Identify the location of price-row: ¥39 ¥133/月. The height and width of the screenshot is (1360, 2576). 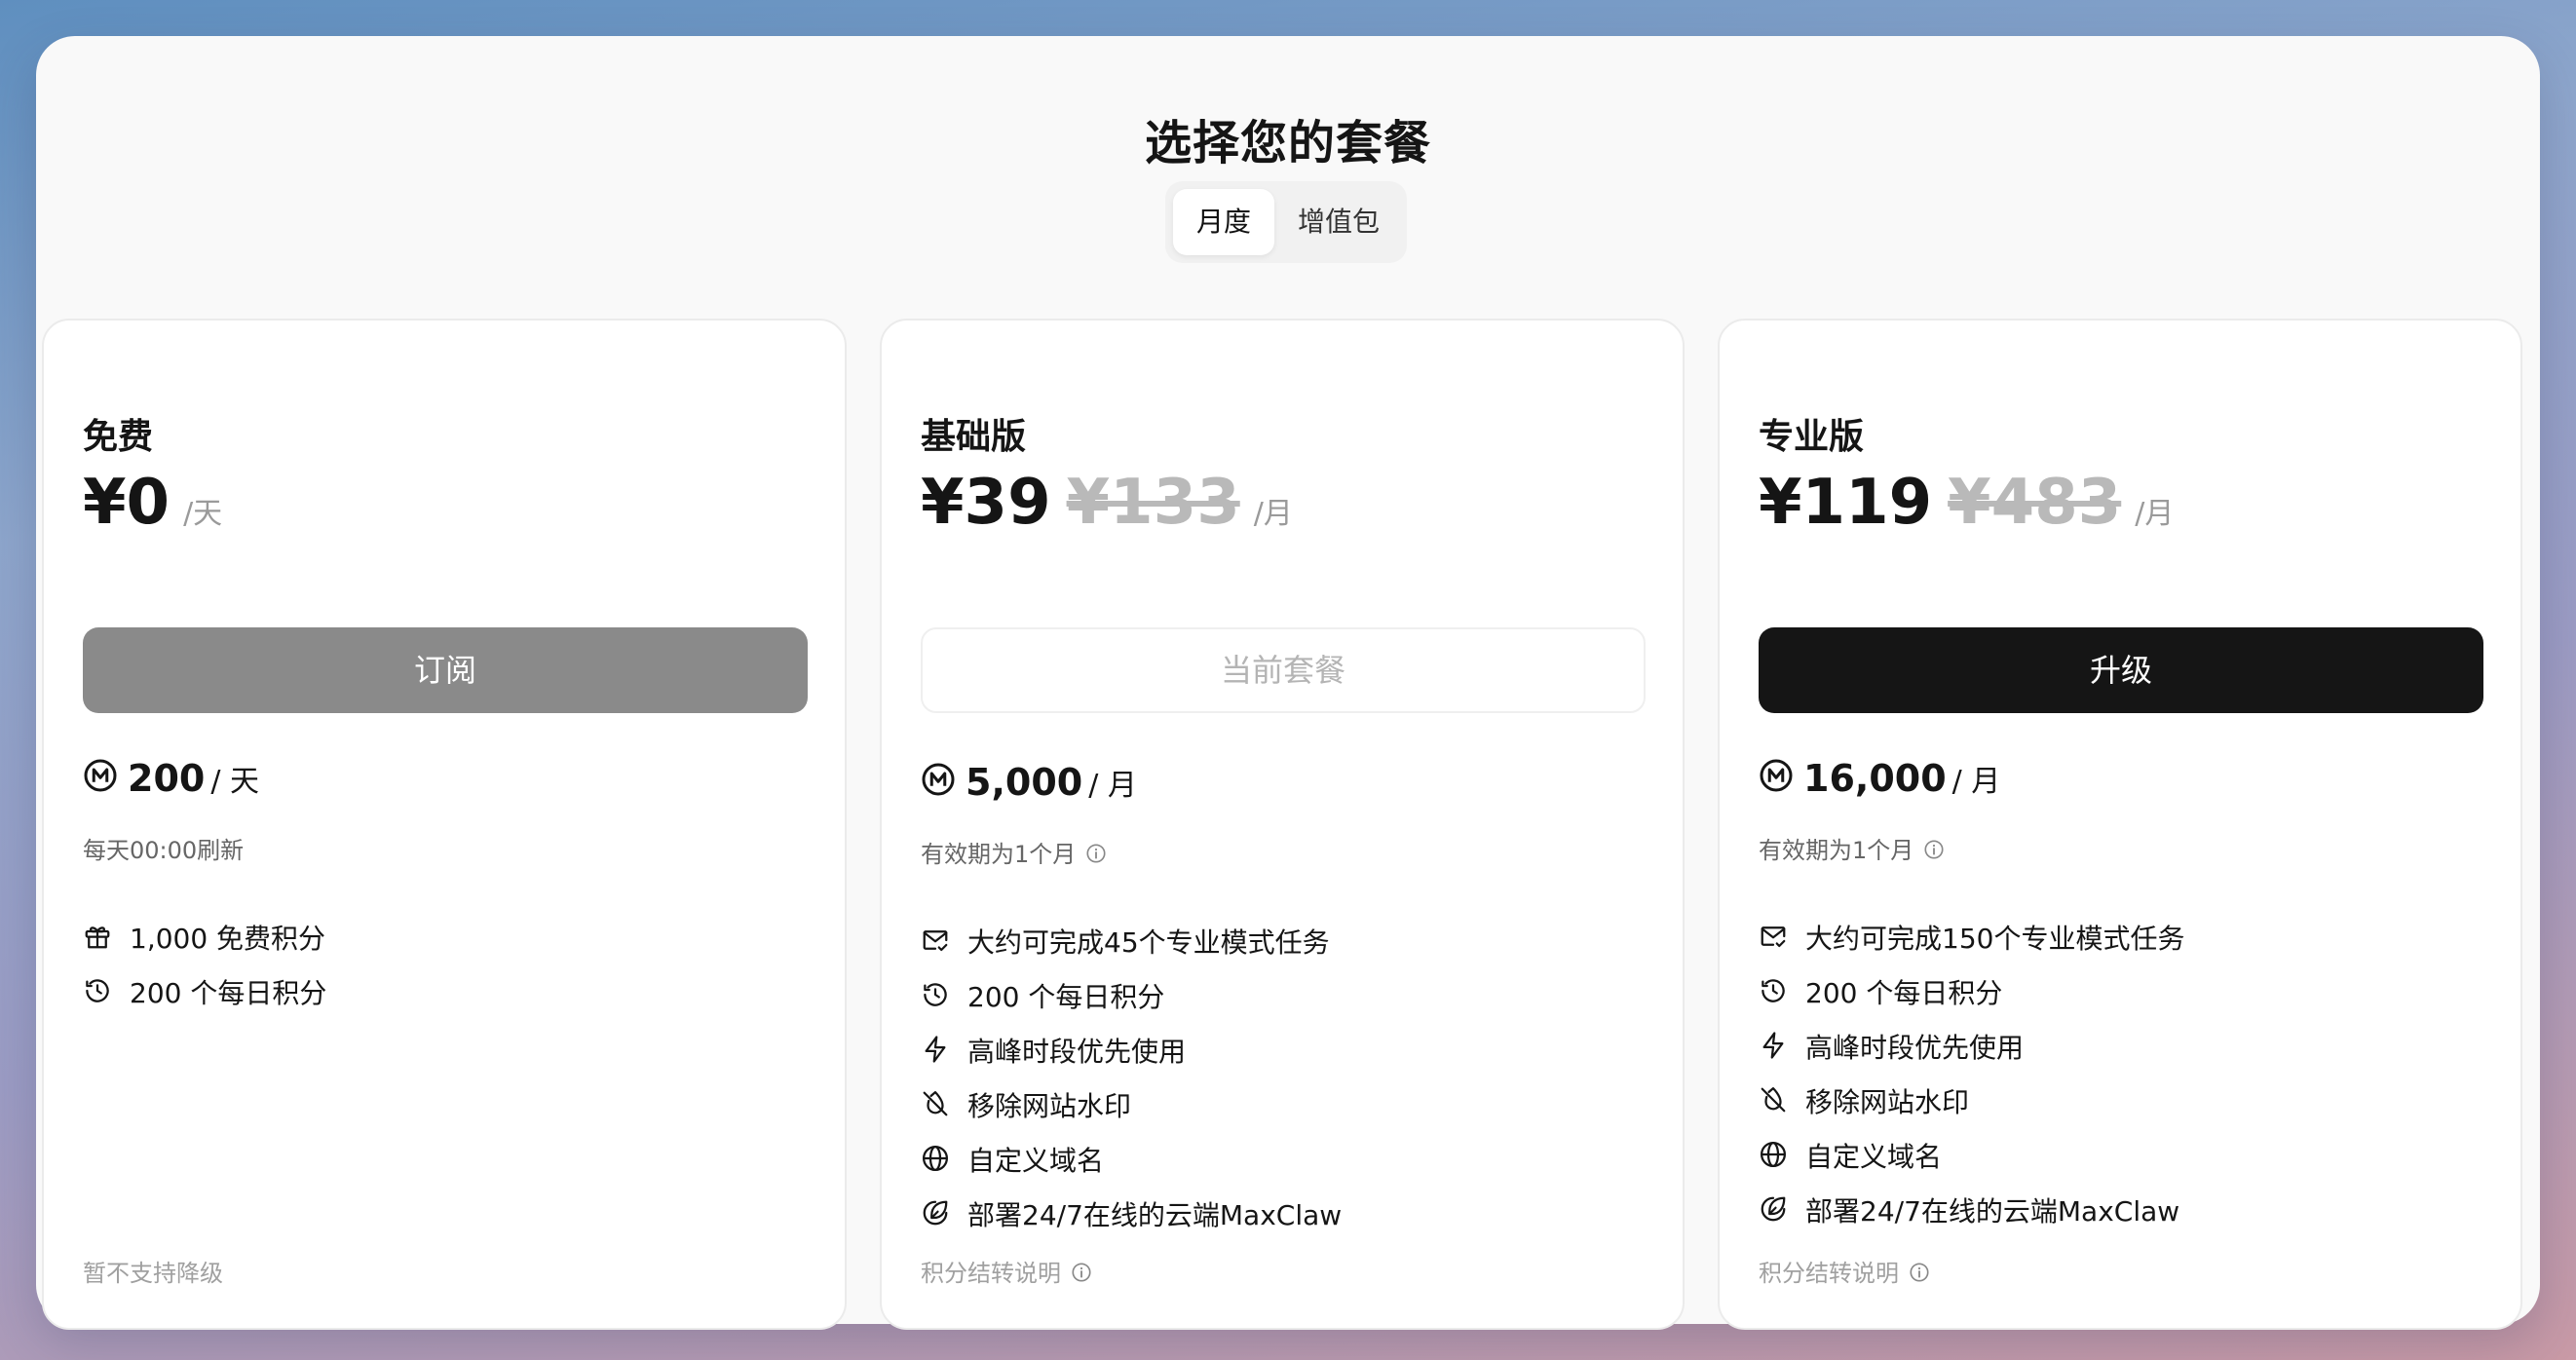
(1107, 510).